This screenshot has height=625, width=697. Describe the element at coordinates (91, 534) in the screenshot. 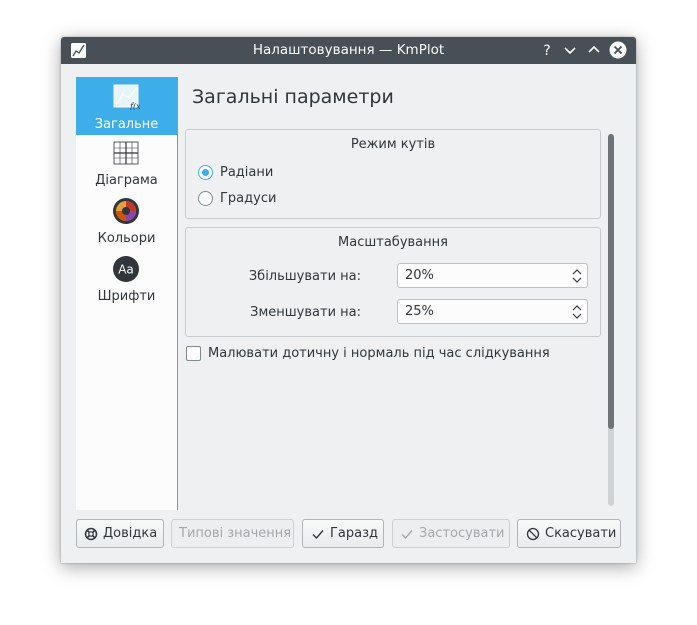

I see `help-lifebuoy-icon` at that location.